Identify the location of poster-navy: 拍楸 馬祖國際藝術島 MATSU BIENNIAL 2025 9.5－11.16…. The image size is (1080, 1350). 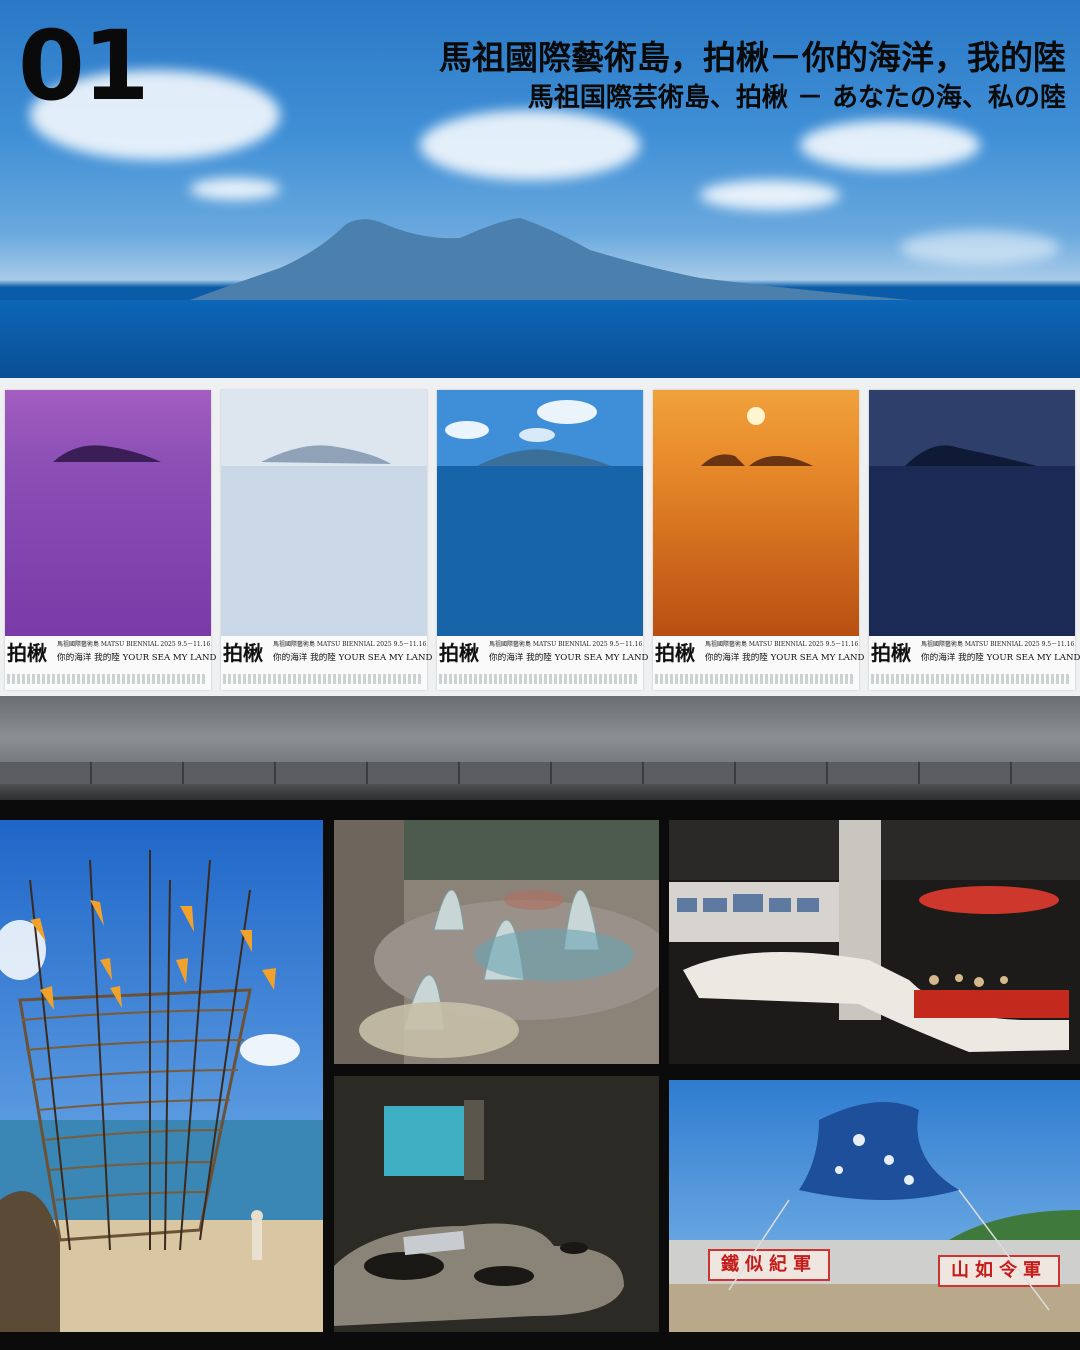
(974, 540).